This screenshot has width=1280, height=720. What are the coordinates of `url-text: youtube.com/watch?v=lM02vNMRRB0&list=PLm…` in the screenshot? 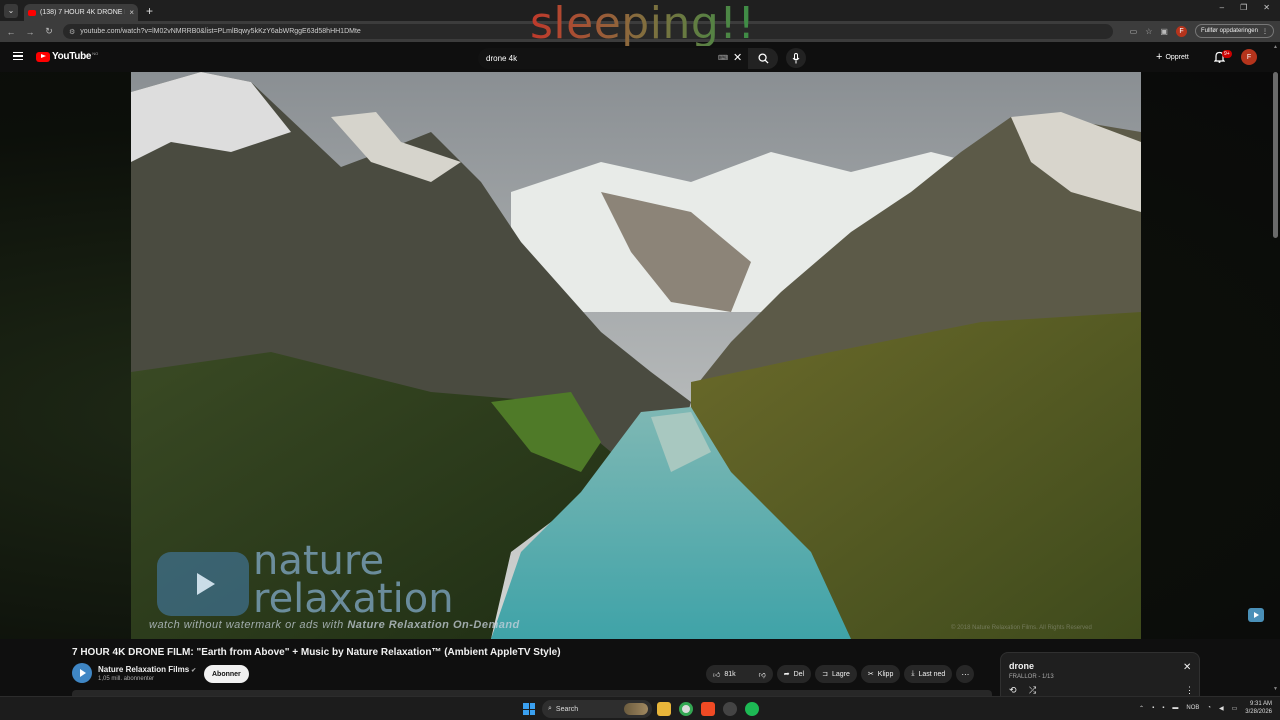 It's located at (220, 31).